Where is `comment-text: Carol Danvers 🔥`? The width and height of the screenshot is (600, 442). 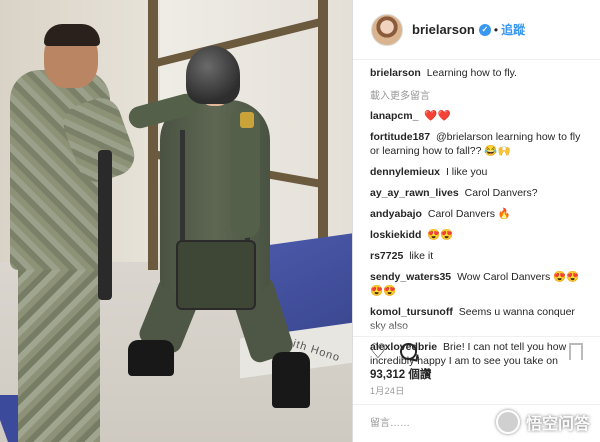 comment-text: Carol Danvers 🔥 is located at coordinates (469, 214).